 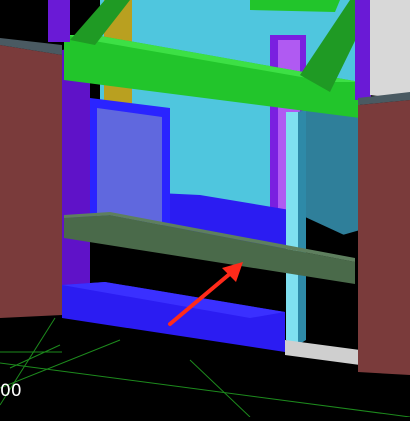 I want to click on right-cyan-column, so click(x=292, y=228).